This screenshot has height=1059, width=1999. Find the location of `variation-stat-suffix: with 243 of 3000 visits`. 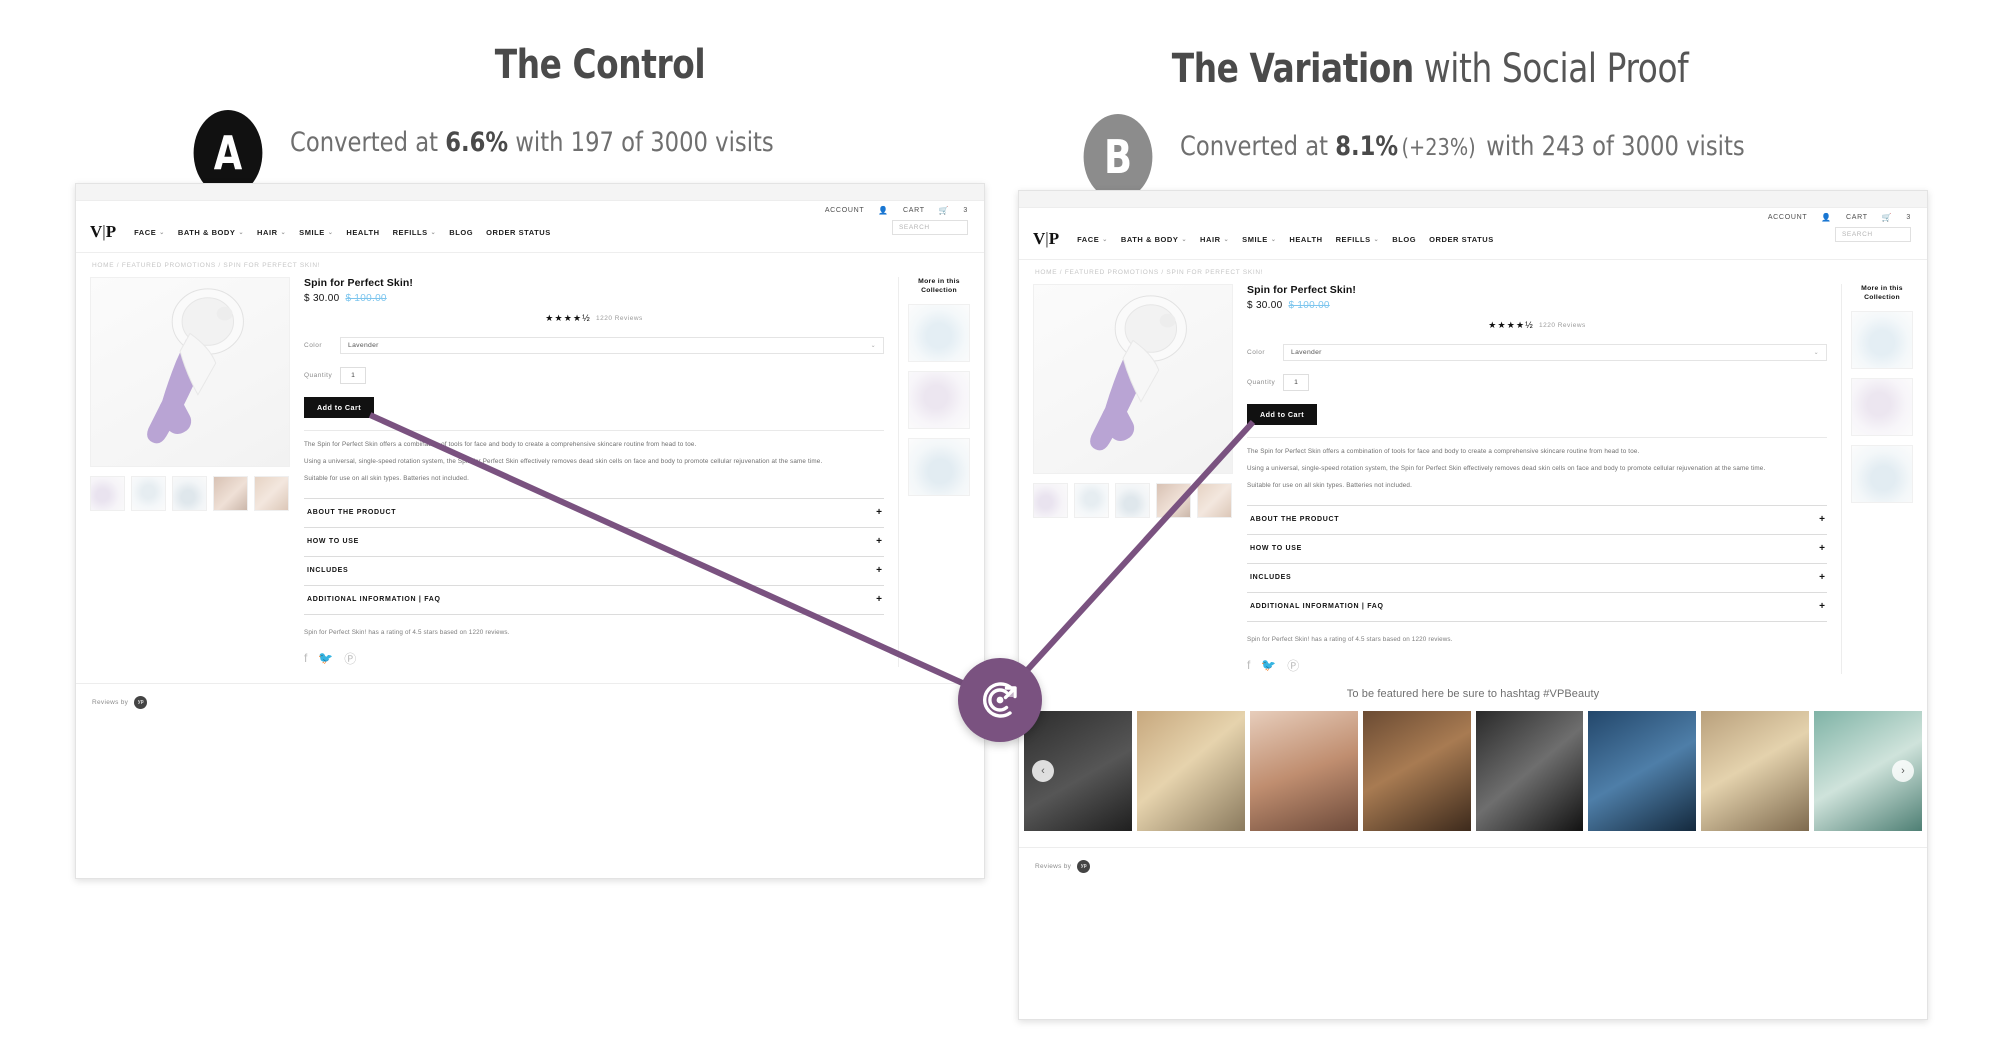

variation-stat-suffix: with 243 of 3000 visits is located at coordinates (1612, 146).